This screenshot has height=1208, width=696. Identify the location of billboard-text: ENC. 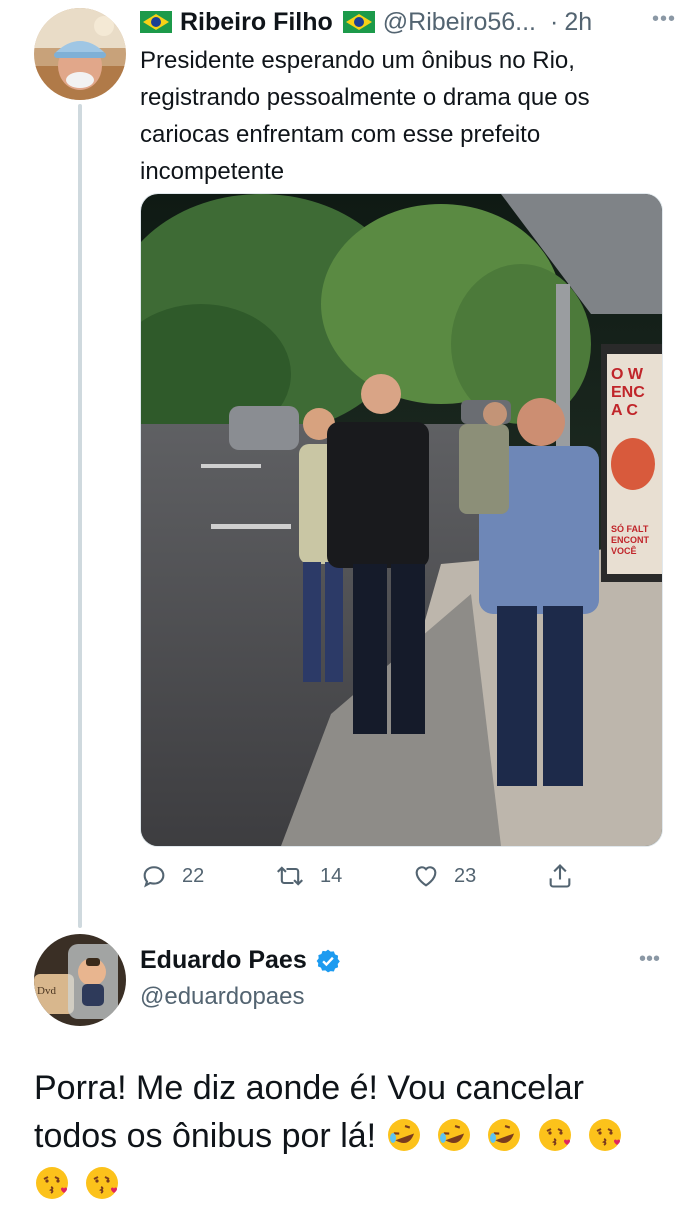
(628, 392).